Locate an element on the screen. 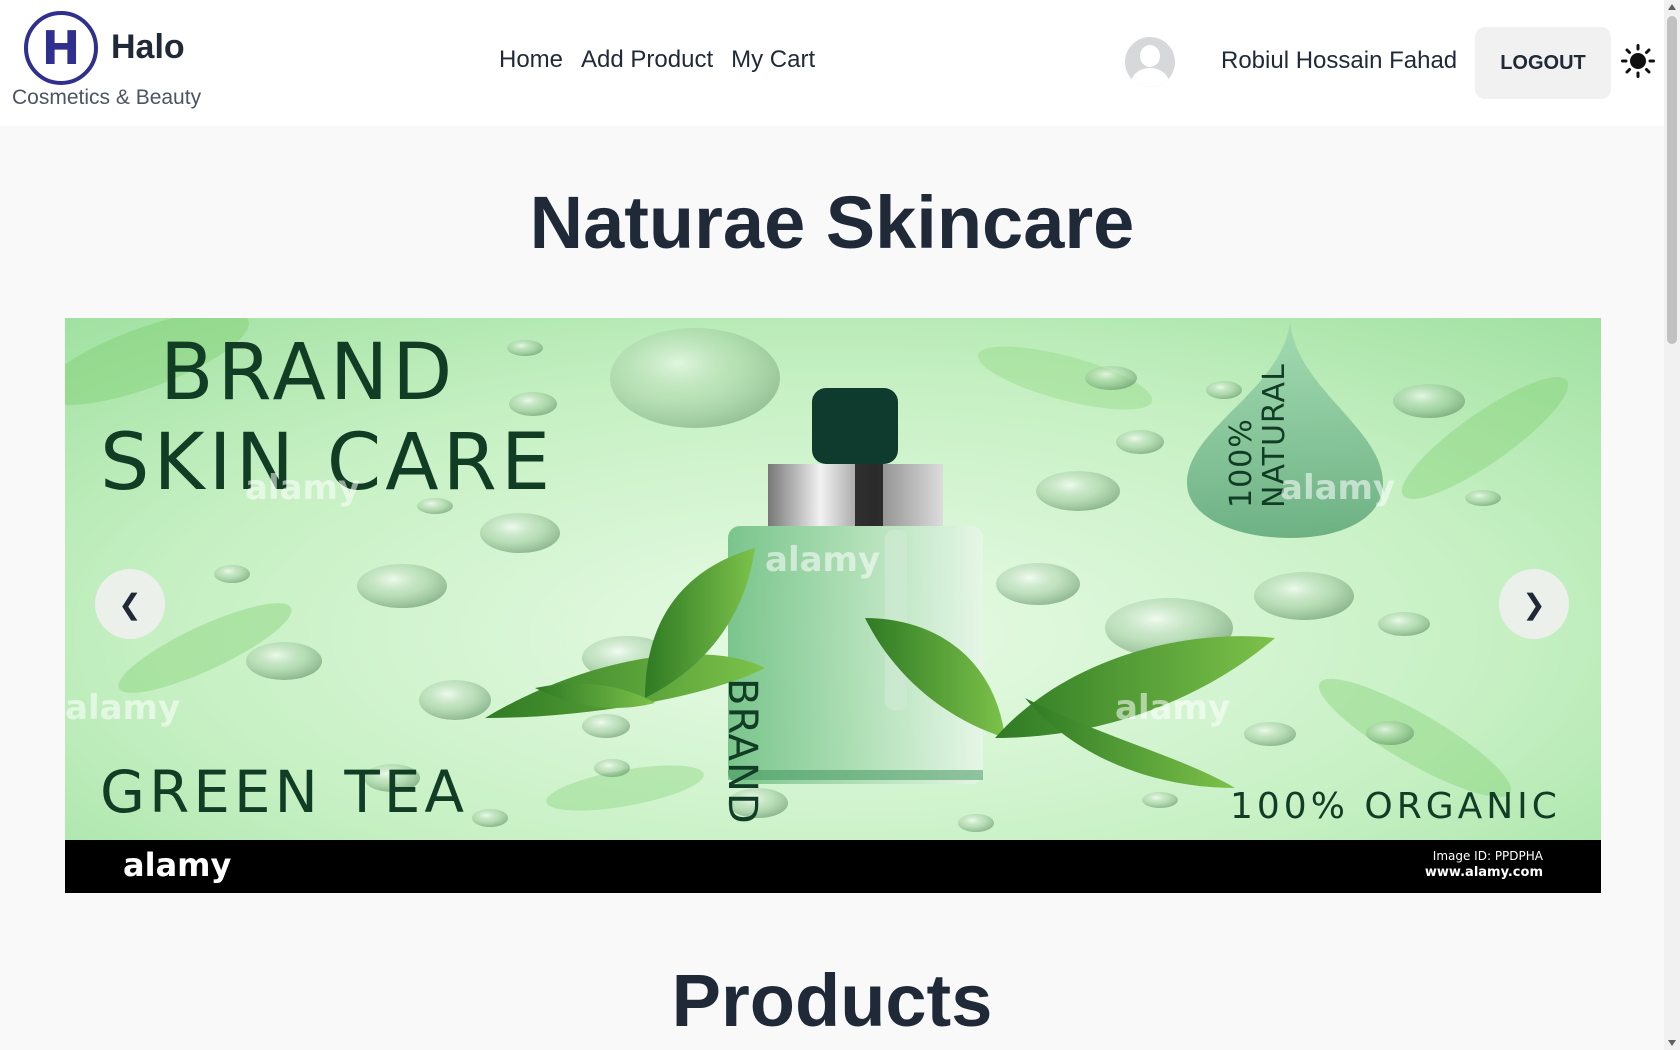 Image resolution: width=1680 pixels, height=1050 pixels. products-heading: Products is located at coordinates (832, 1000).